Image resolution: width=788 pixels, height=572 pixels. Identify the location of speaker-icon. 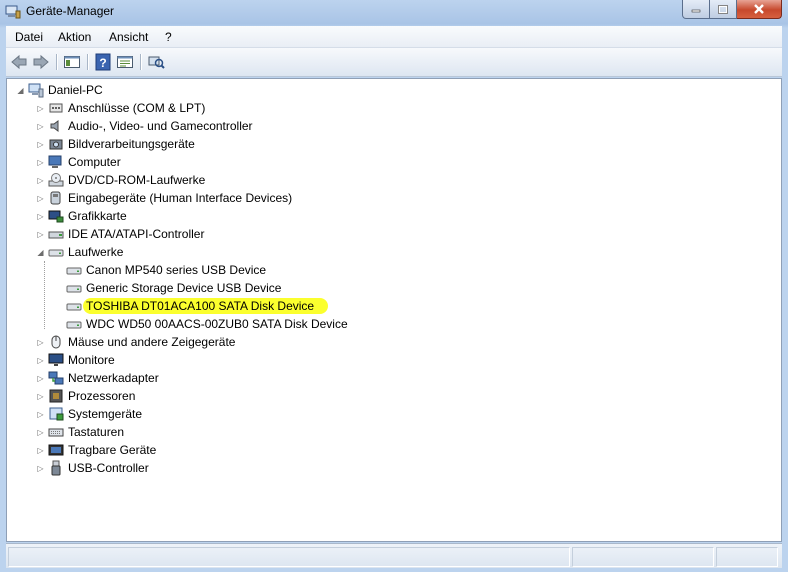
(54, 126).